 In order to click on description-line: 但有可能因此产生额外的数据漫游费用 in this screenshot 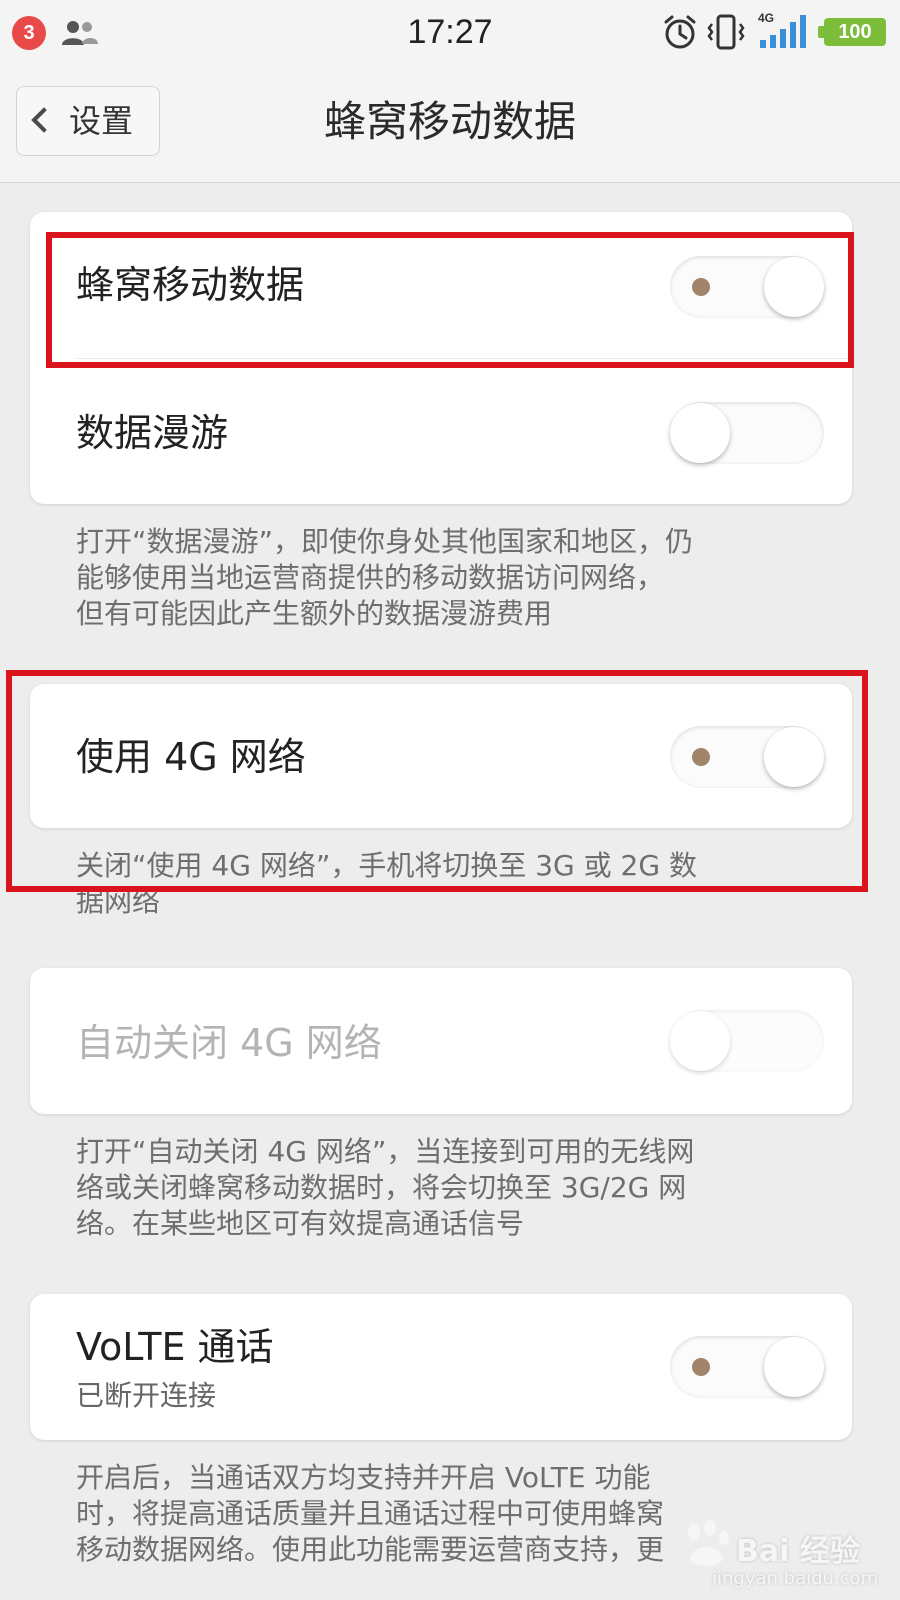, I will do `click(314, 613)`.